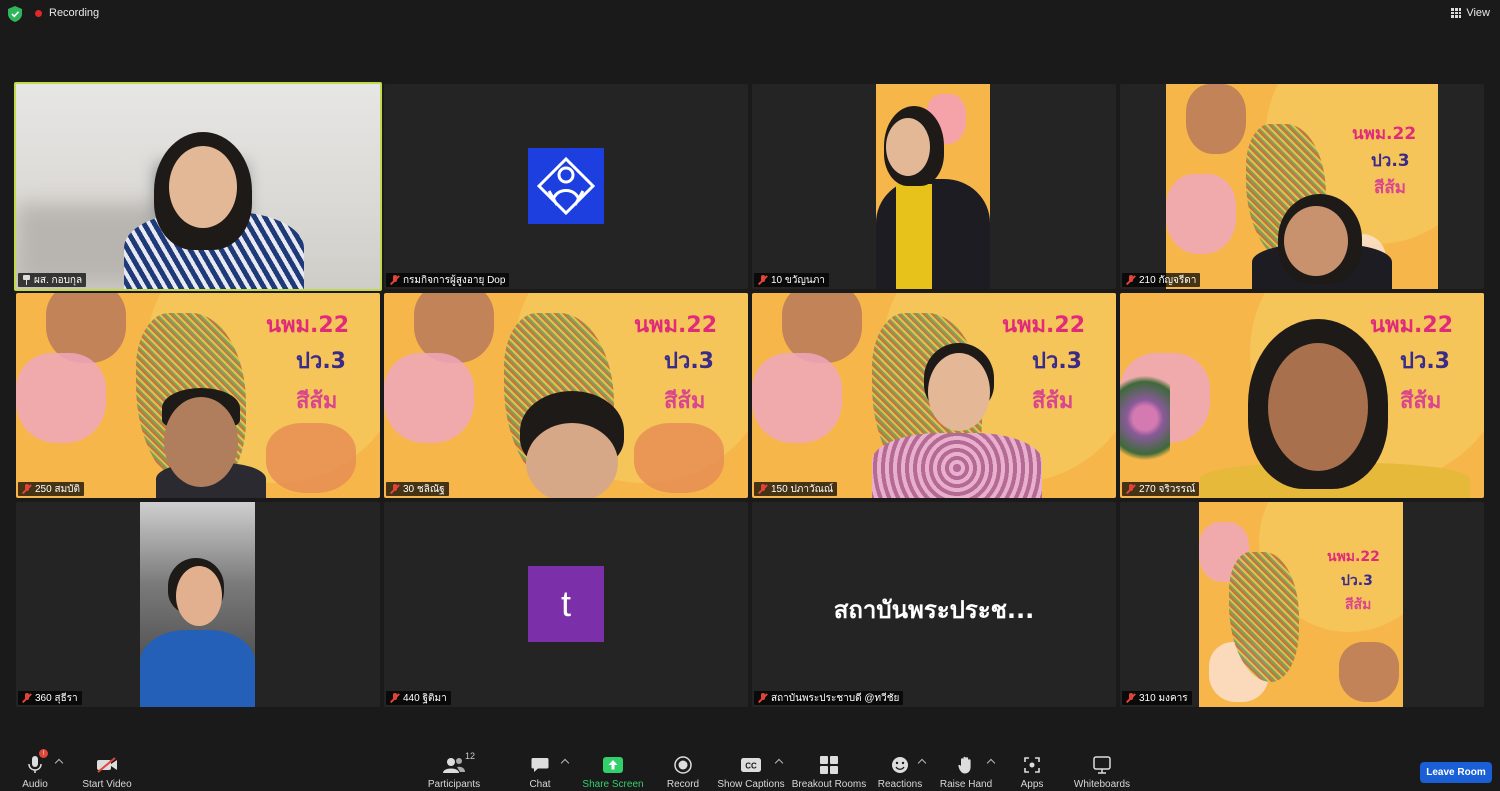 The height and width of the screenshot is (791, 1500). I want to click on elderly-department-logo-icon, so click(566, 186).